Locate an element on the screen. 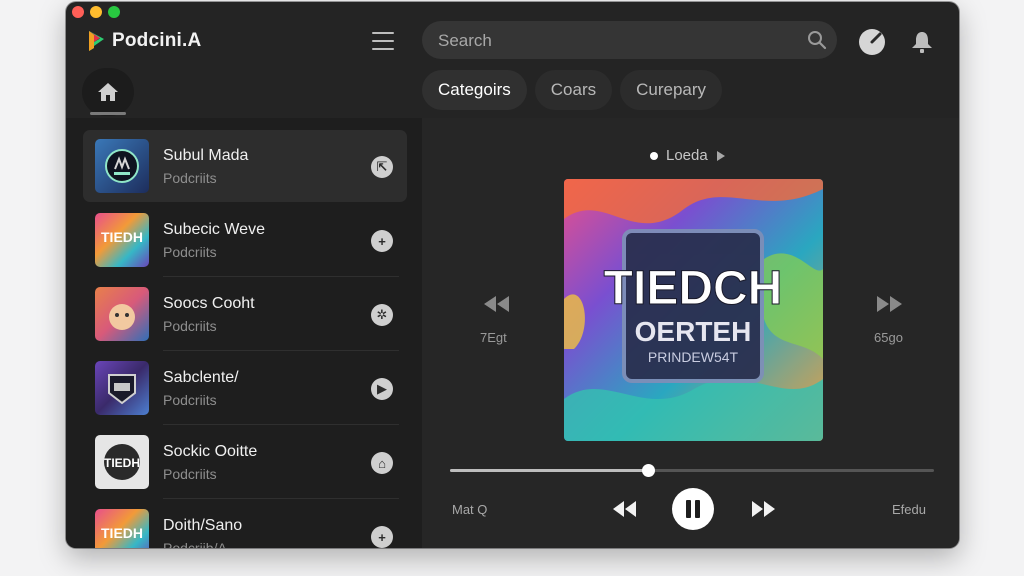  progress-fill is located at coordinates (549, 470).